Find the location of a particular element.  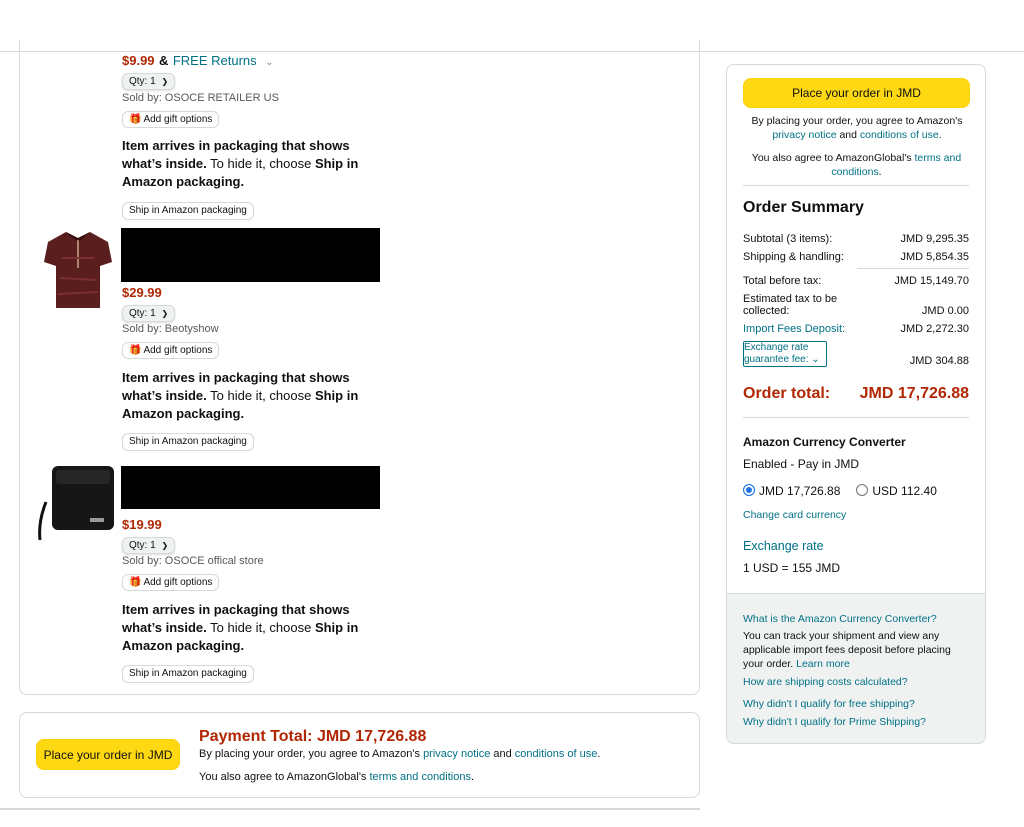

payment-total: Payment Total: JMD 17,726.88 is located at coordinates (313, 736).